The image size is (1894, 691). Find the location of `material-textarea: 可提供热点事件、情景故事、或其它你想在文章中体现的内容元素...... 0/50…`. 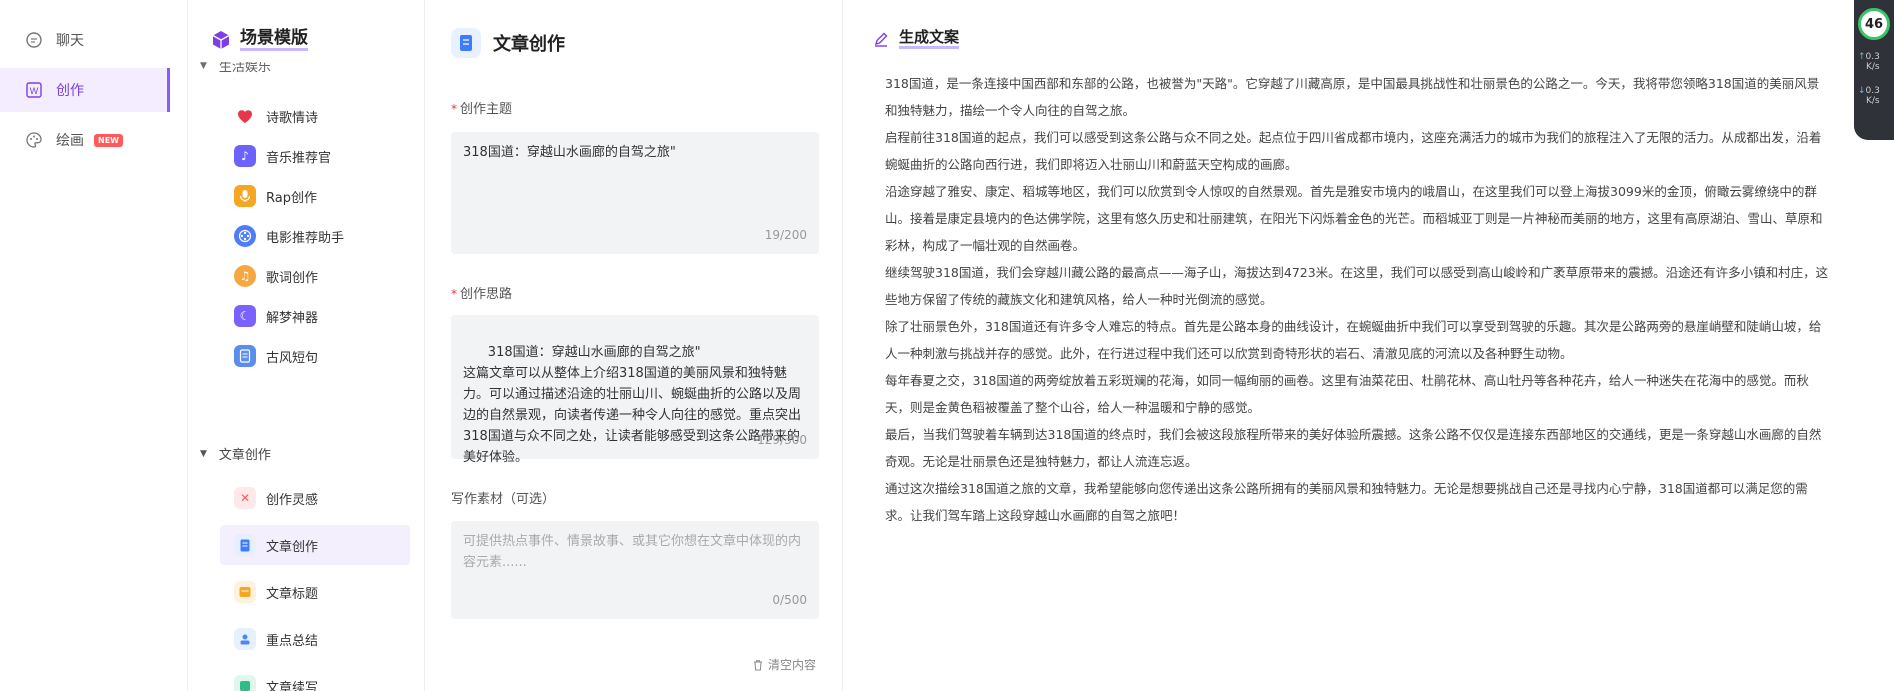

material-textarea: 可提供热点事件、情景故事、或其它你想在文章中体现的内容元素...... 0/50… is located at coordinates (635, 570).